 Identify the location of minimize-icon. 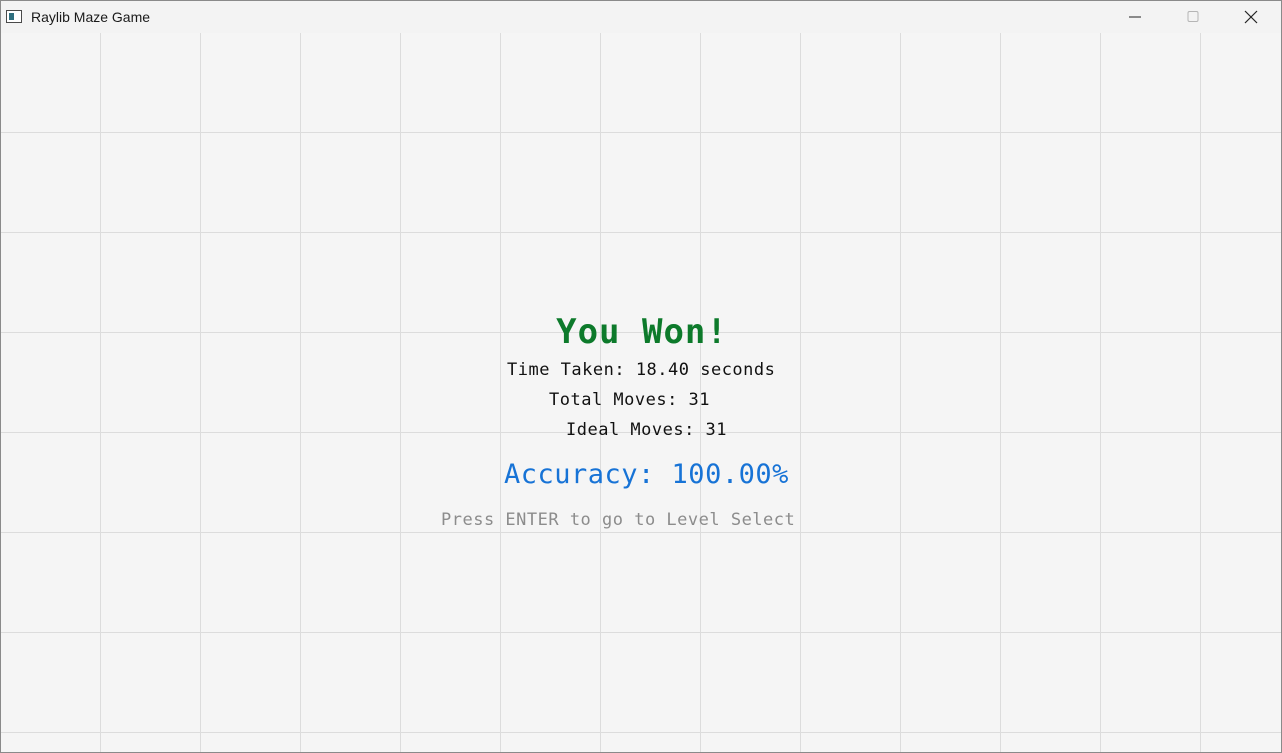
(1135, 17).